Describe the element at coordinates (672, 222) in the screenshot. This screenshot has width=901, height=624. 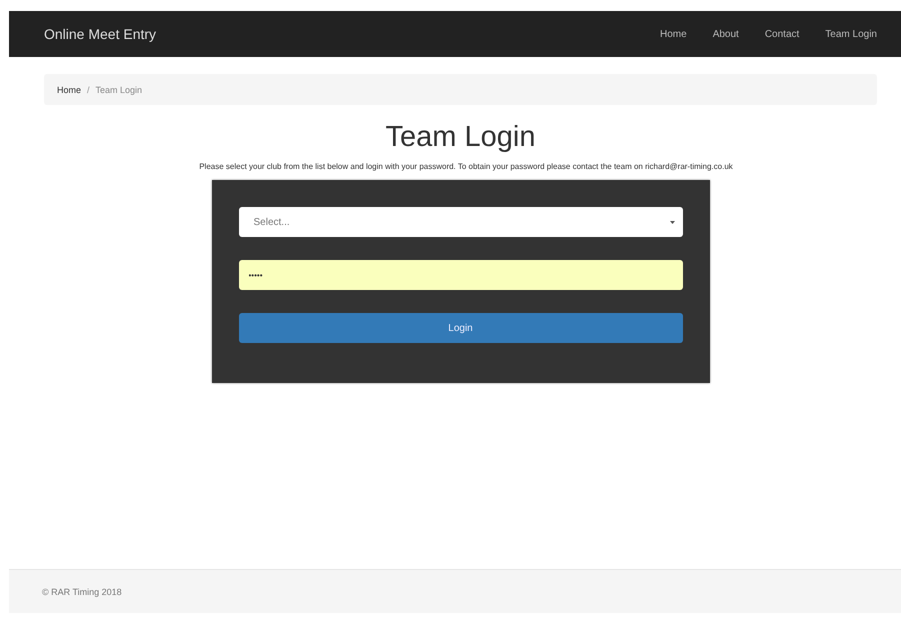
I see `caret-icon` at that location.